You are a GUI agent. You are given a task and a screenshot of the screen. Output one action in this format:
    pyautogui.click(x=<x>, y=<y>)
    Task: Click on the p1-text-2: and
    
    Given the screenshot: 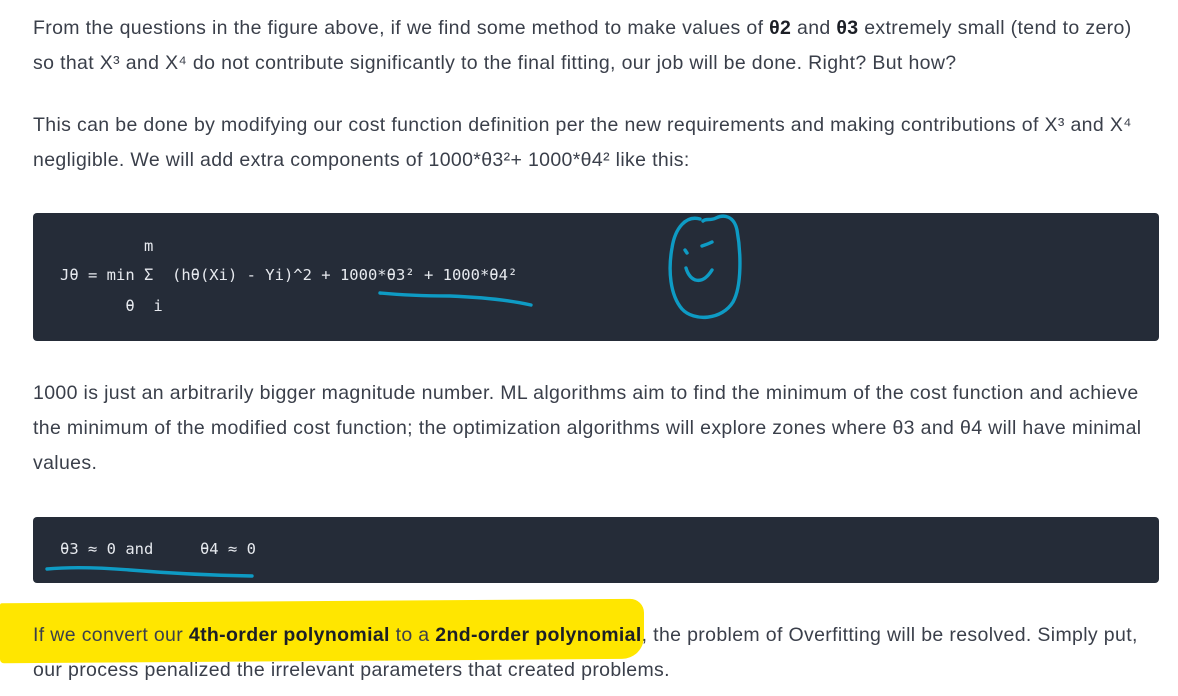 What is the action you would take?
    pyautogui.click(x=814, y=28)
    